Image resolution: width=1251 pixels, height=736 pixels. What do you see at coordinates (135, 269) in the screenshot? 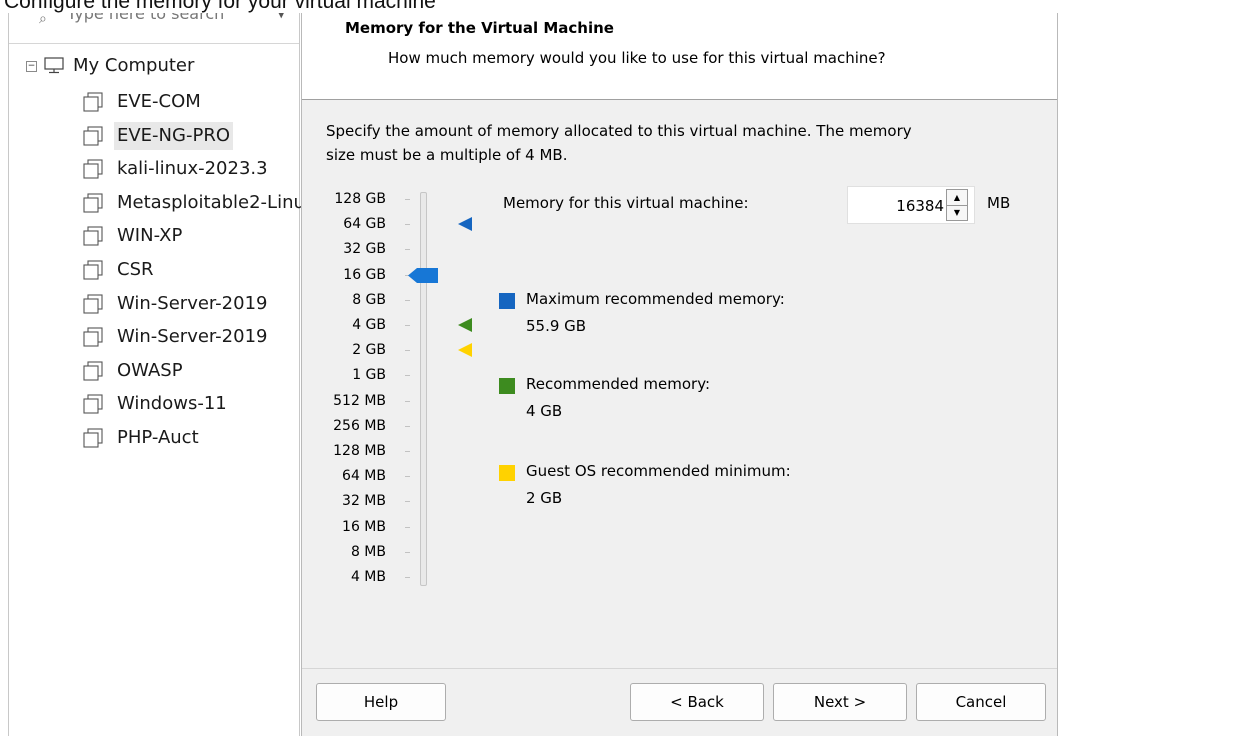
I see `vm-label: CSR` at bounding box center [135, 269].